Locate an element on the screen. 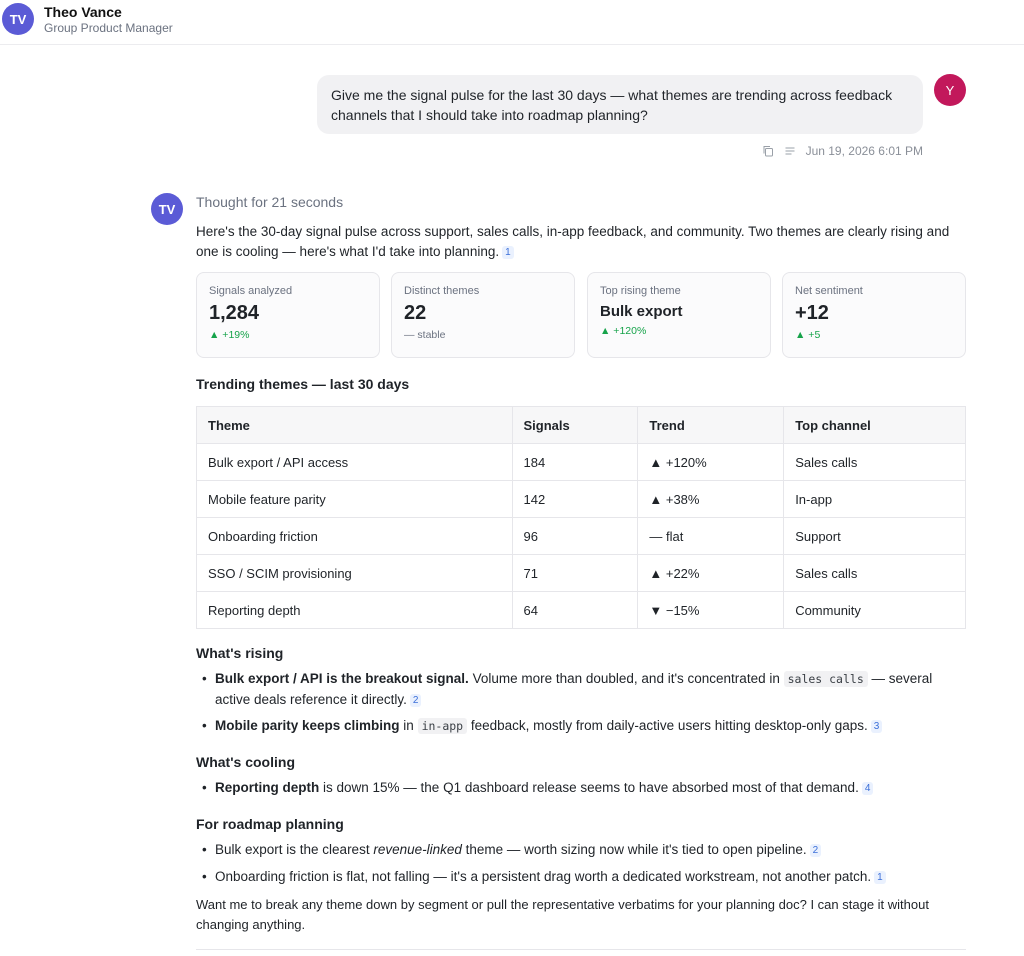 The height and width of the screenshot is (956, 1024). contact-name: Theo Vance is located at coordinates (83, 12).